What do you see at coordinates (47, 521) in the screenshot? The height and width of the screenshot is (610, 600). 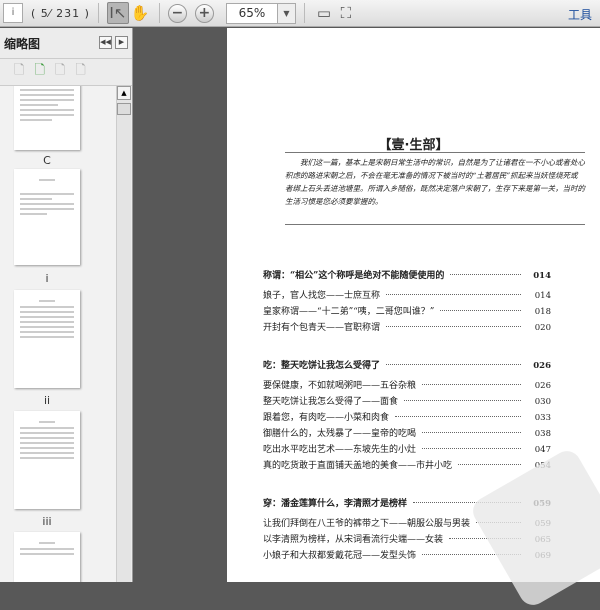 I see `thumbnail-label: iii` at bounding box center [47, 521].